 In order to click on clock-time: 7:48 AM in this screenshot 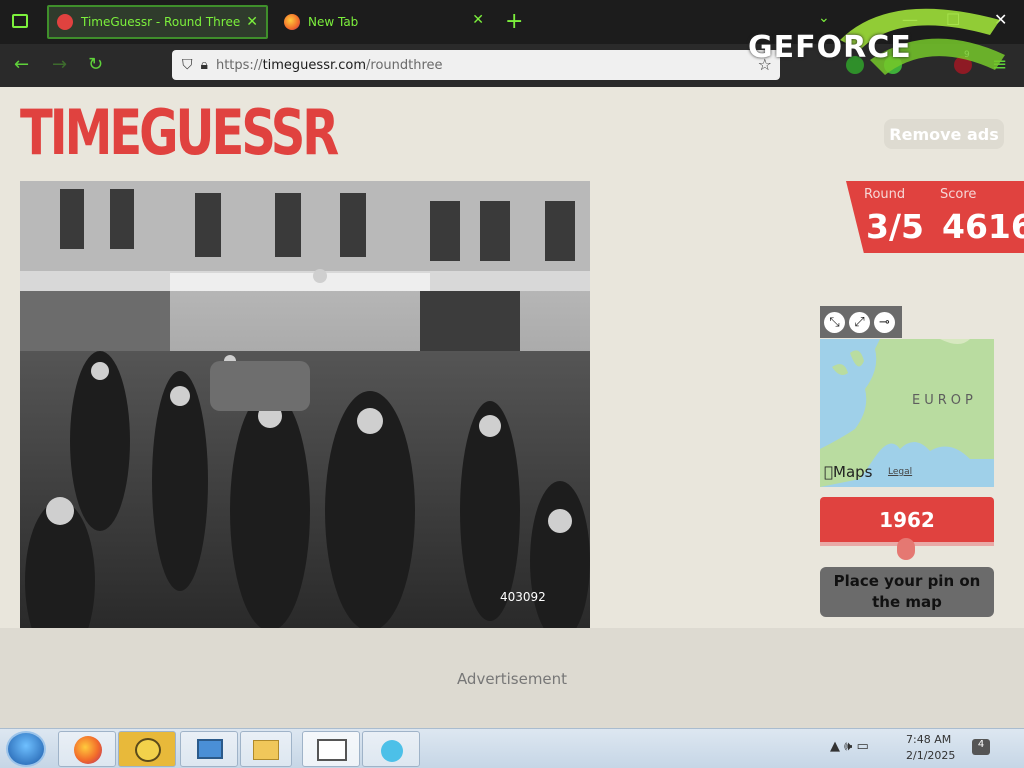, I will do `click(929, 739)`.